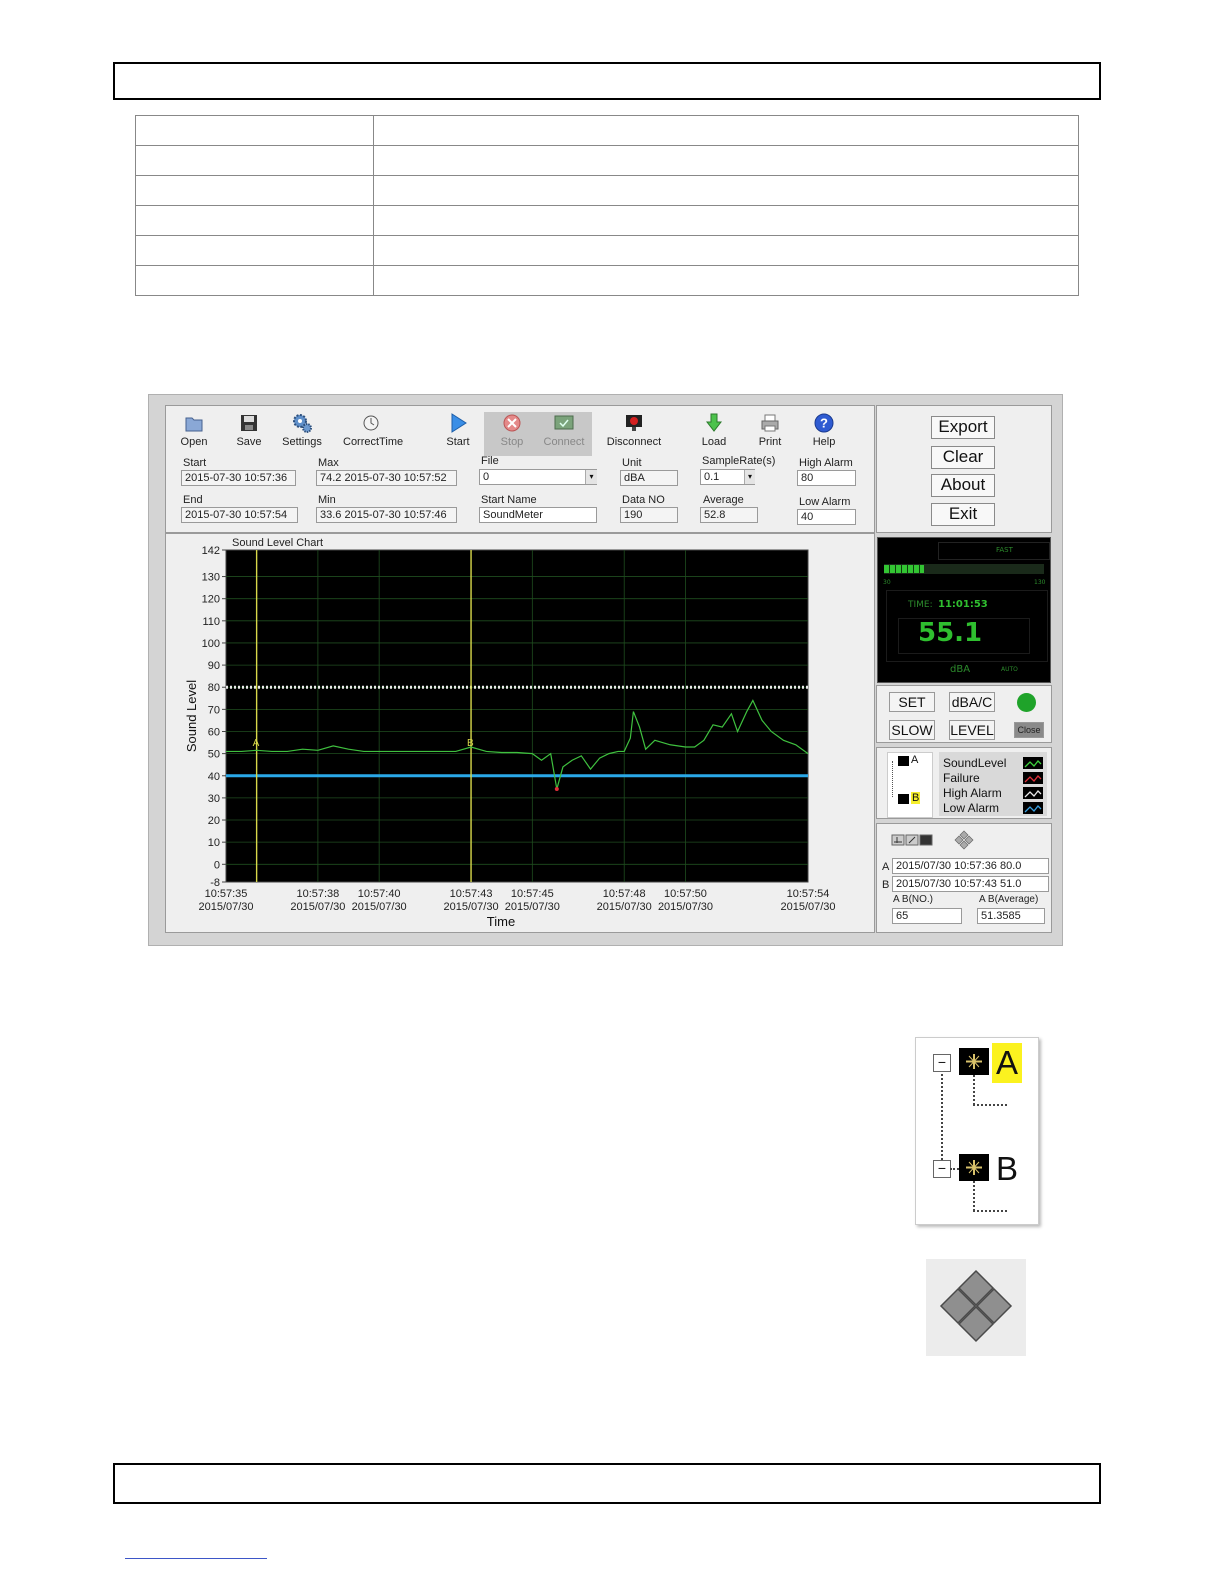 This screenshot has width=1224, height=1584. Describe the element at coordinates (302, 434) in the screenshot. I see `settings-button: Settings` at that location.